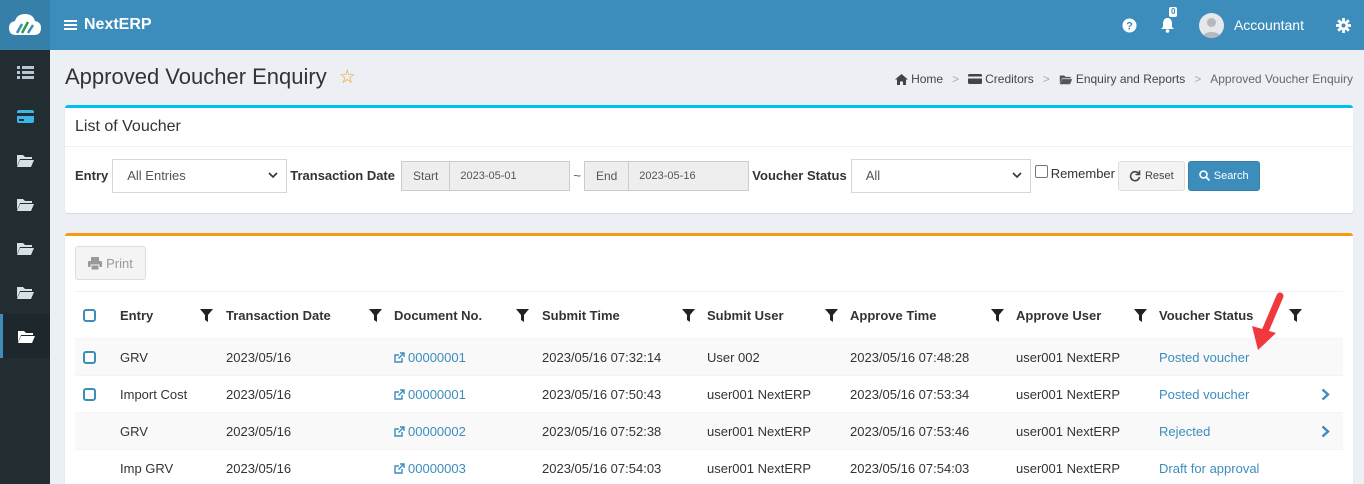  What do you see at coordinates (910, 394) in the screenshot?
I see `cell-approve-time: 2023/05/16 07:53:34` at bounding box center [910, 394].